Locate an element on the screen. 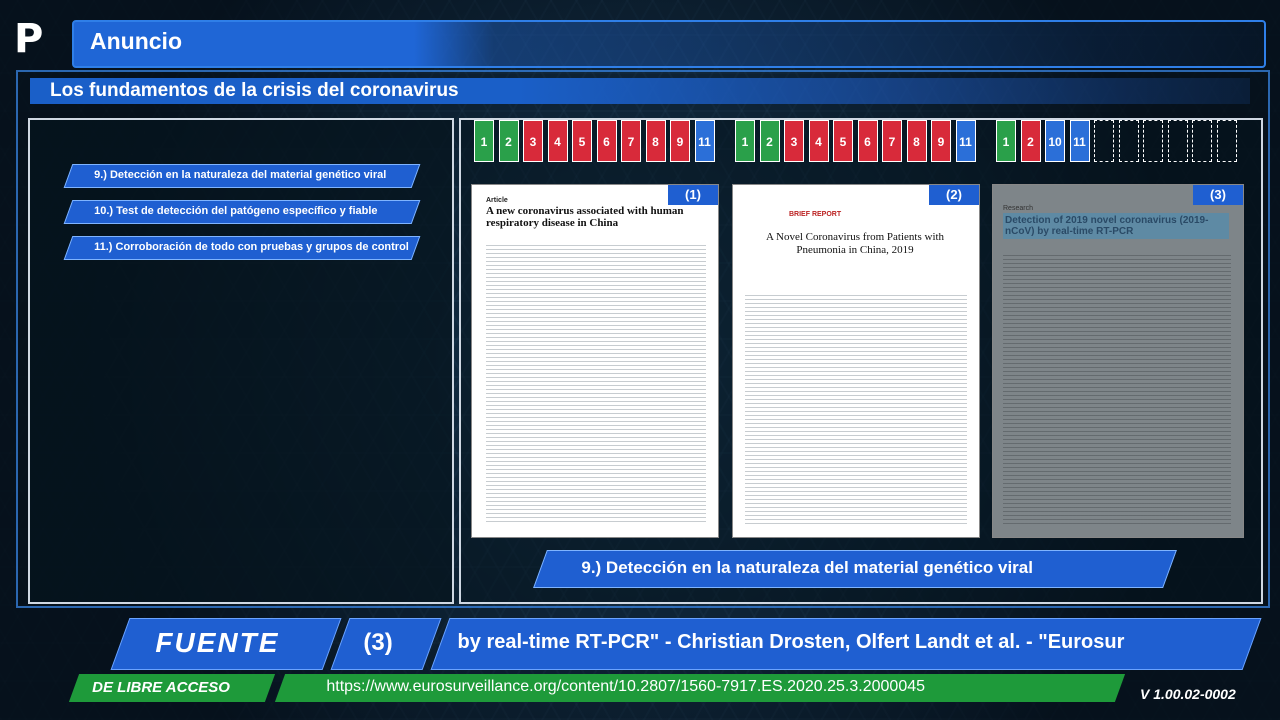  source-number-box: (3) is located at coordinates (386, 644).